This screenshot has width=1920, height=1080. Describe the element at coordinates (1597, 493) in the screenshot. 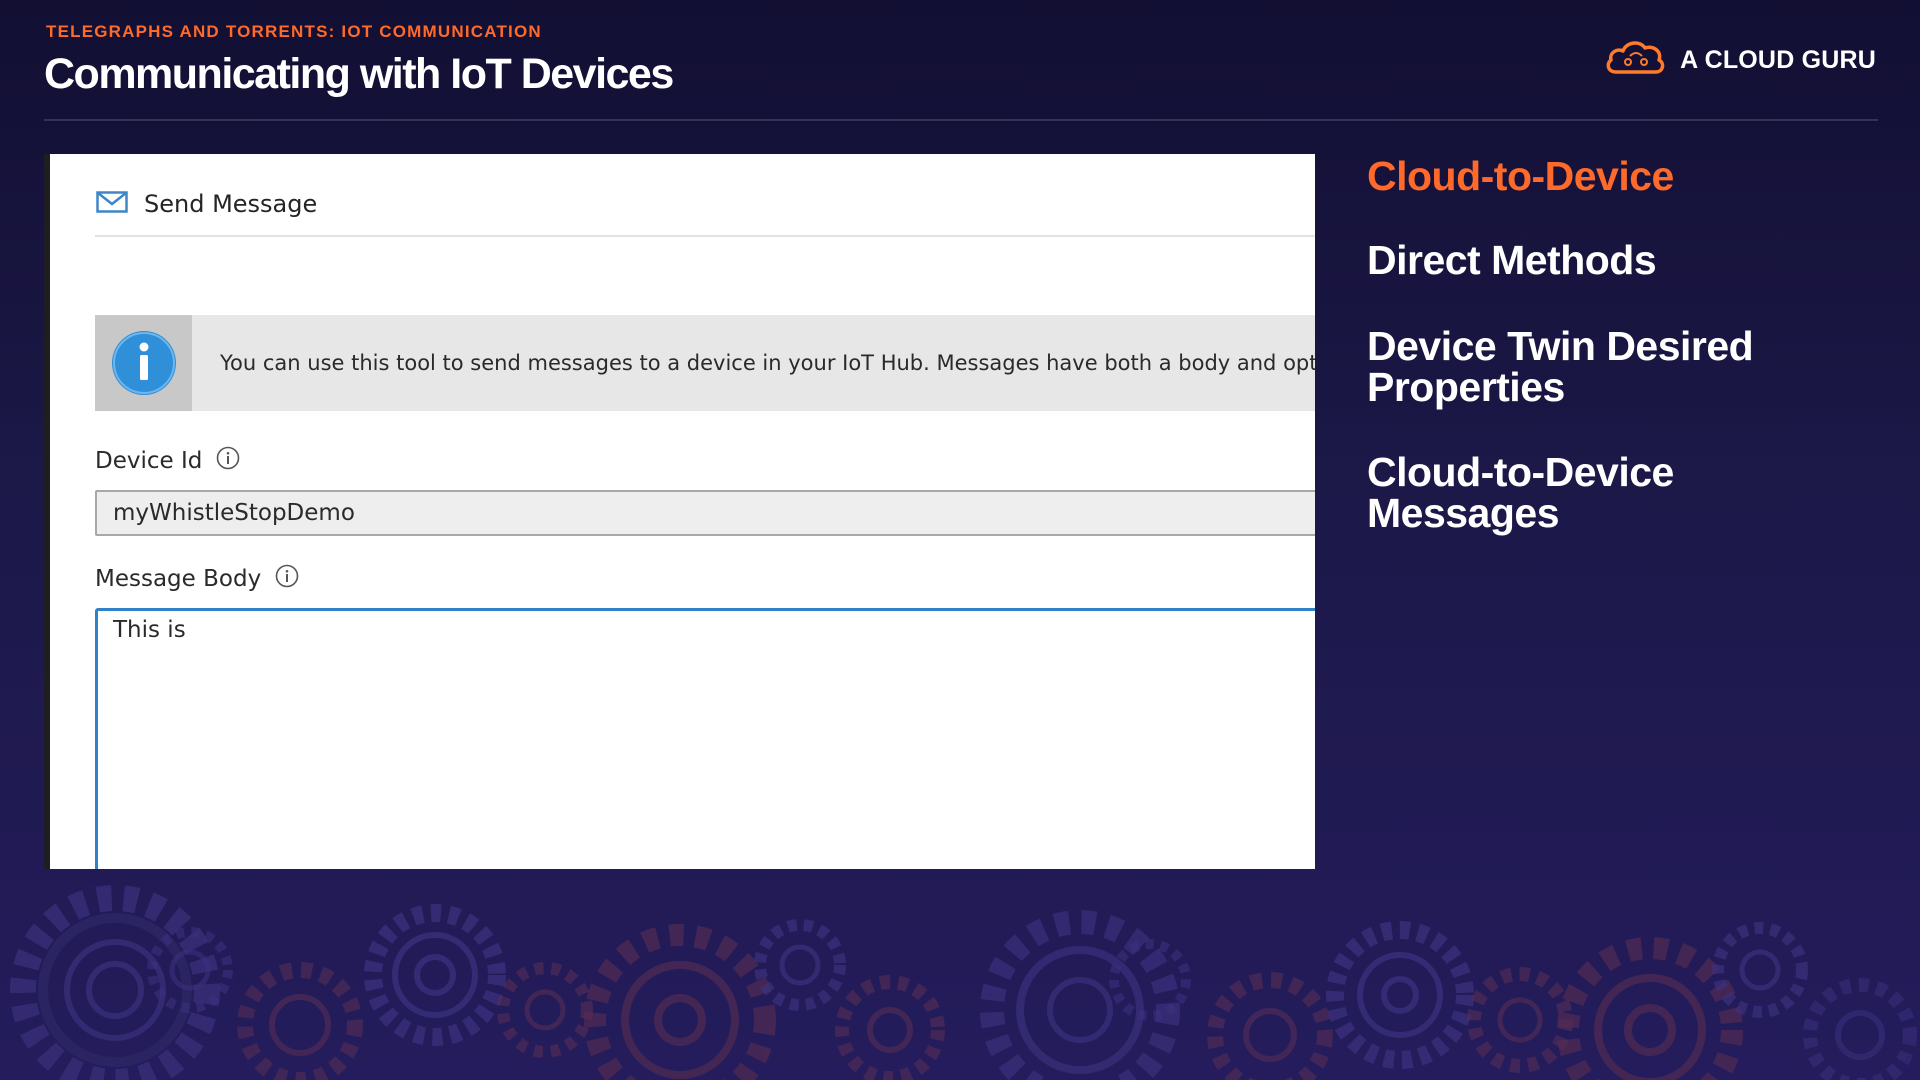

I see `topic-cloud-to-device-messages: Cloud-to-Device Messages` at that location.